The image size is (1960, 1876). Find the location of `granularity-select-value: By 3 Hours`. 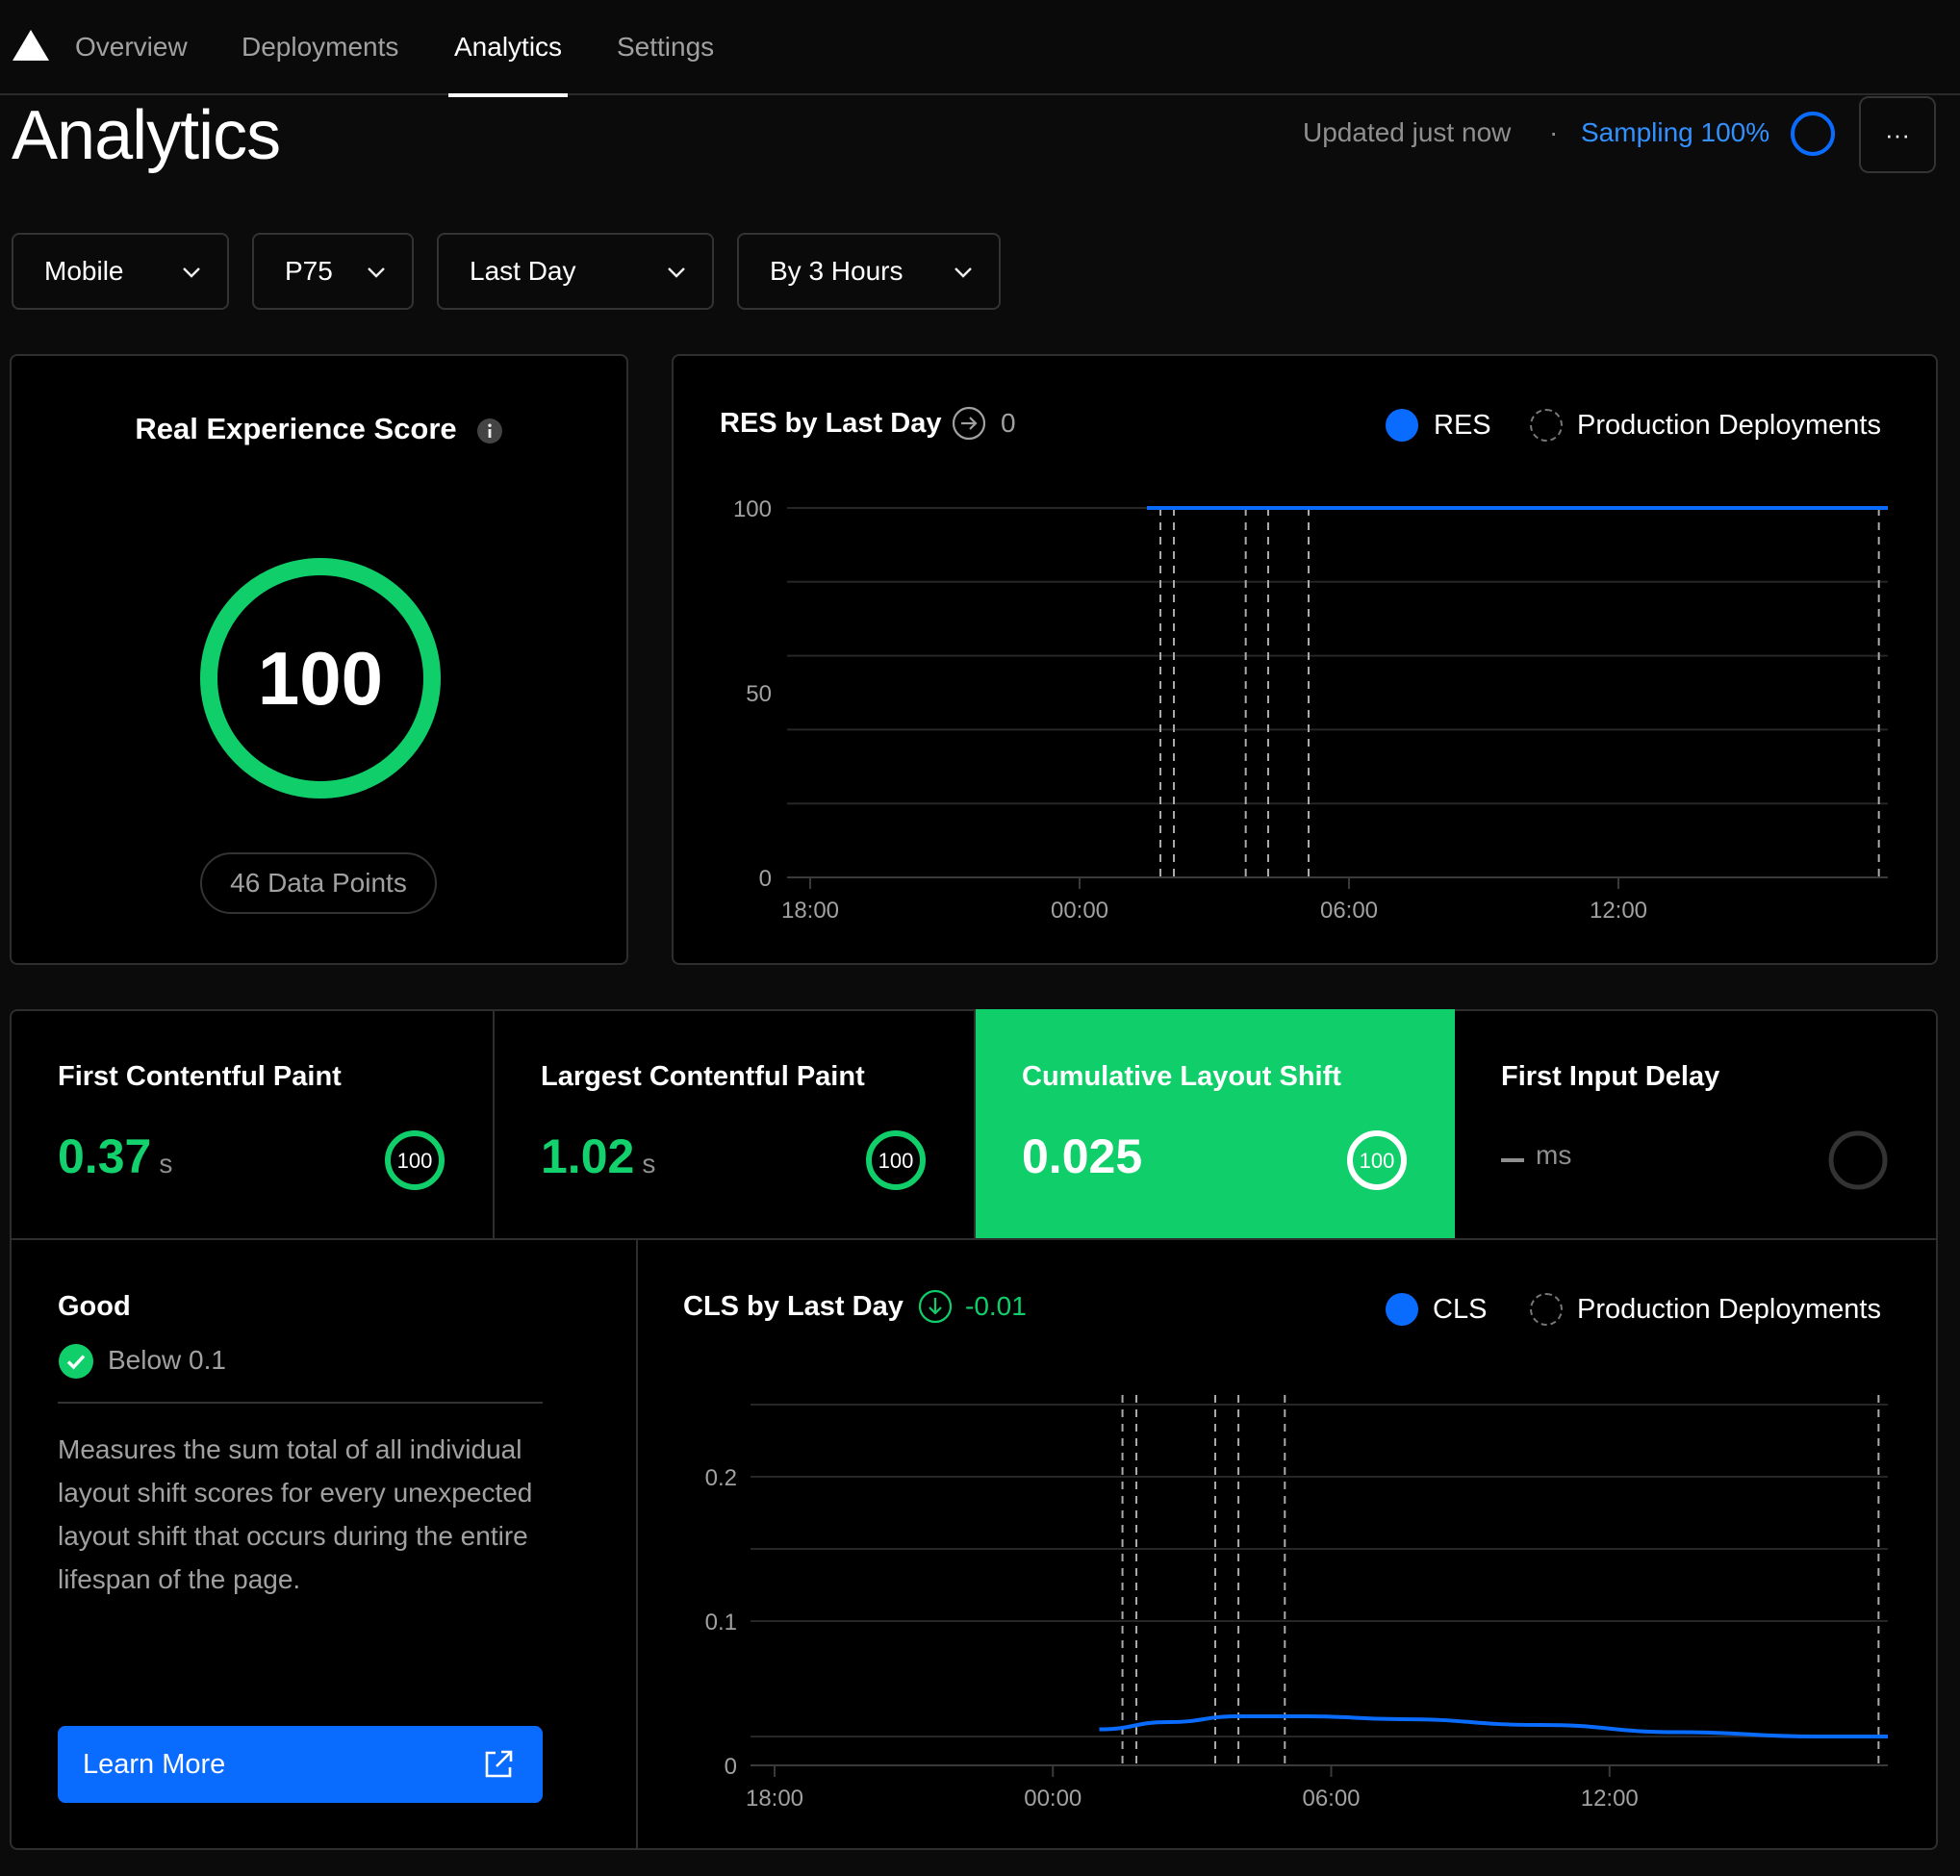

granularity-select-value: By 3 Hours is located at coordinates (837, 271).